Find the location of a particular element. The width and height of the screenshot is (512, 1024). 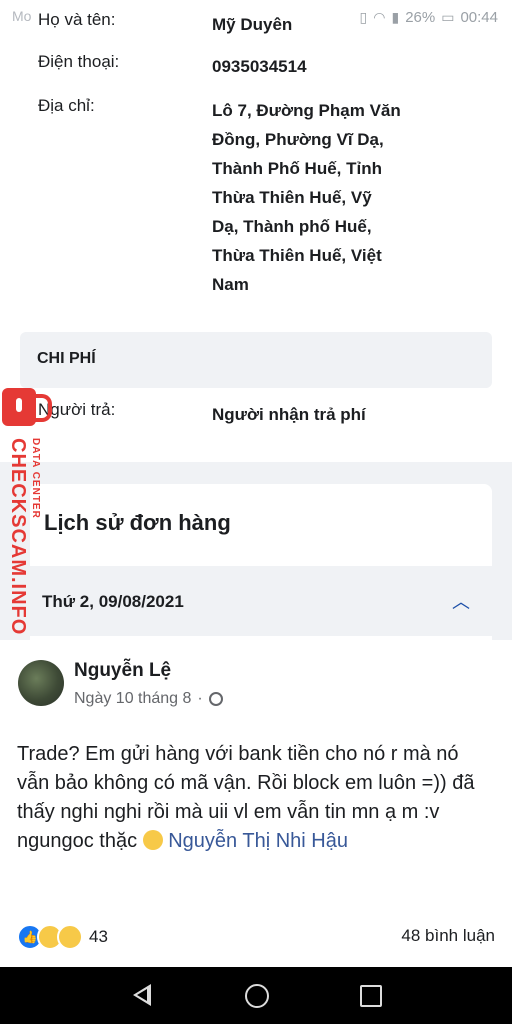

order-history-title: Lịch sử đơn hàng is located at coordinates (137, 522).